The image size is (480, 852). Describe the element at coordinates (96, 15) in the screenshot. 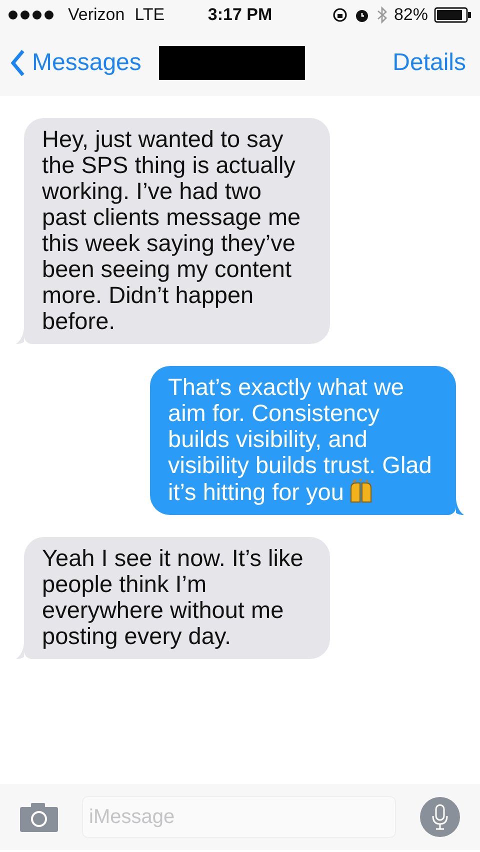

I see `carrier-name: Verizon` at that location.